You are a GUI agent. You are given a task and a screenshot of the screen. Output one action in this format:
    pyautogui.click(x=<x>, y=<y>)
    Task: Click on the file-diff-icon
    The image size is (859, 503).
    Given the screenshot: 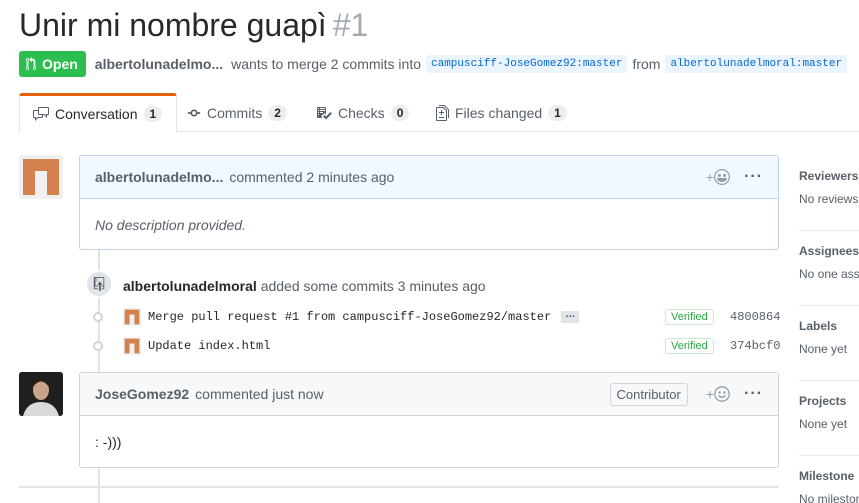 What is the action you would take?
    pyautogui.click(x=442, y=112)
    